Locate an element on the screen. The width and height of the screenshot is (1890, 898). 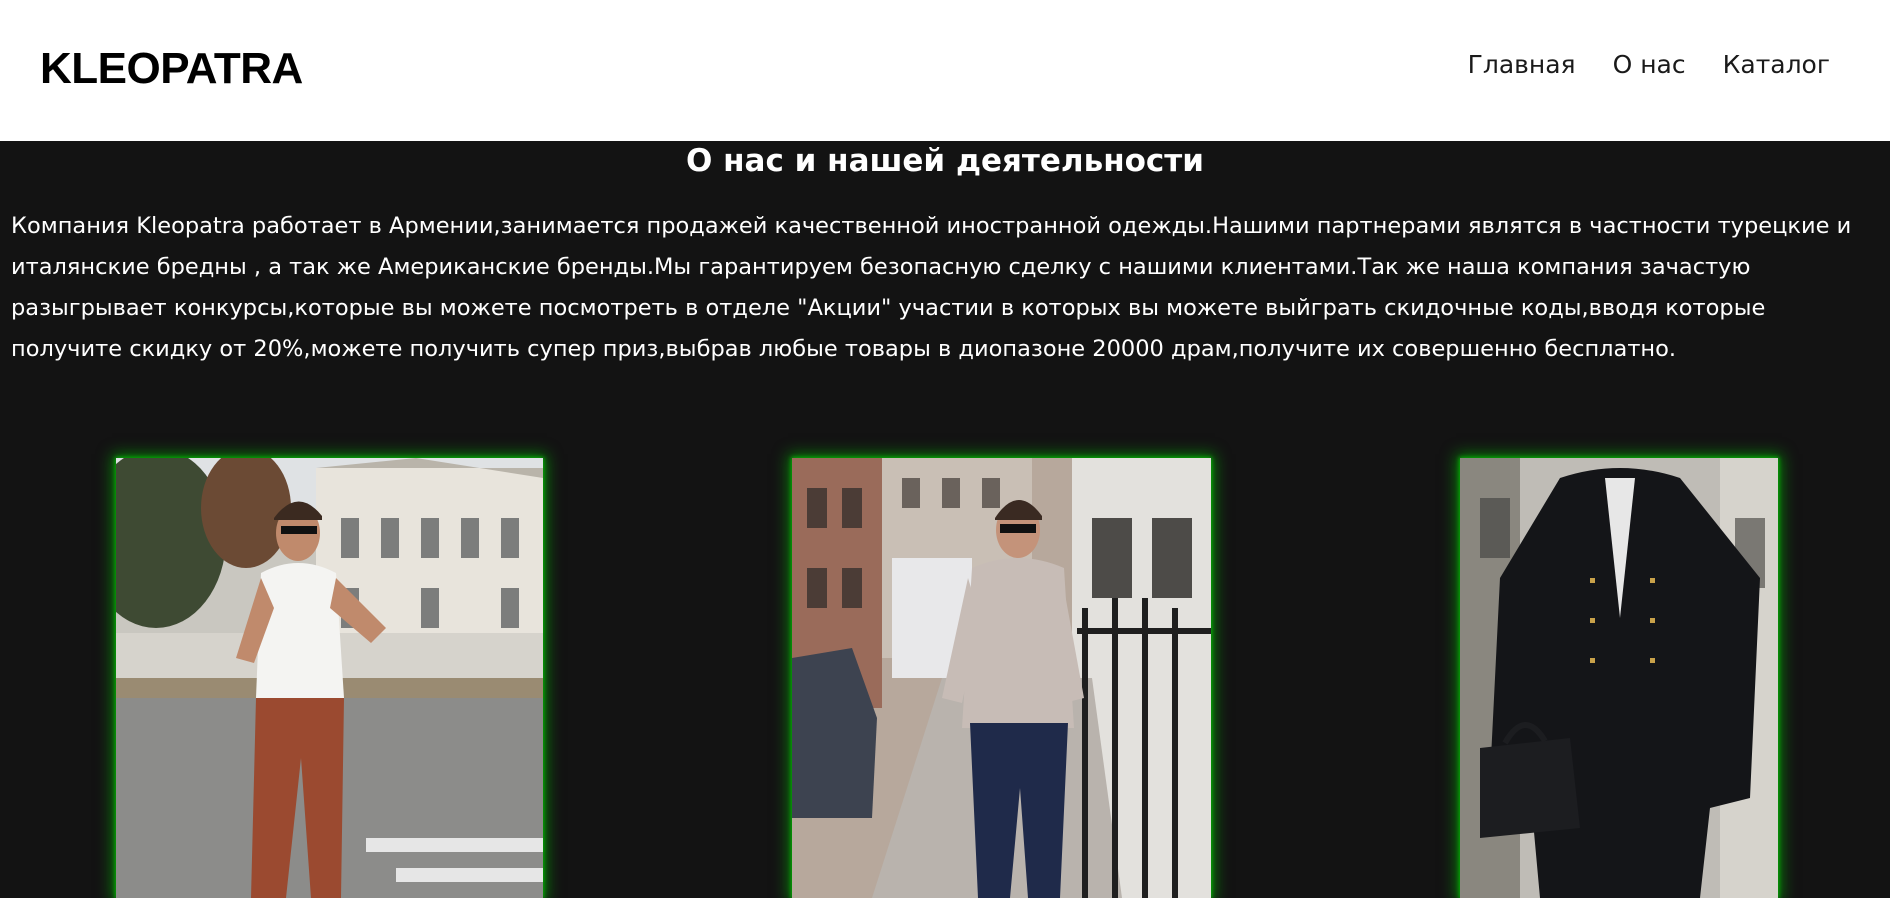
main-nav: Главная О нас Каталог is located at coordinates (1649, 64).